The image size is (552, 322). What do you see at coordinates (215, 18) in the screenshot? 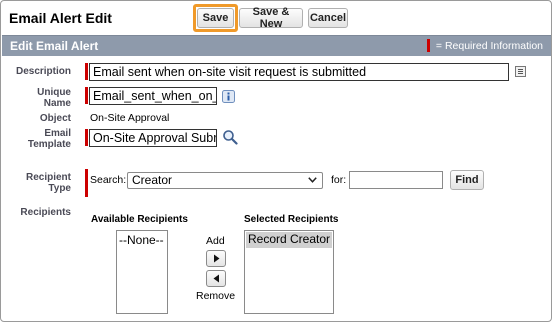
I see `save-button: Save` at bounding box center [215, 18].